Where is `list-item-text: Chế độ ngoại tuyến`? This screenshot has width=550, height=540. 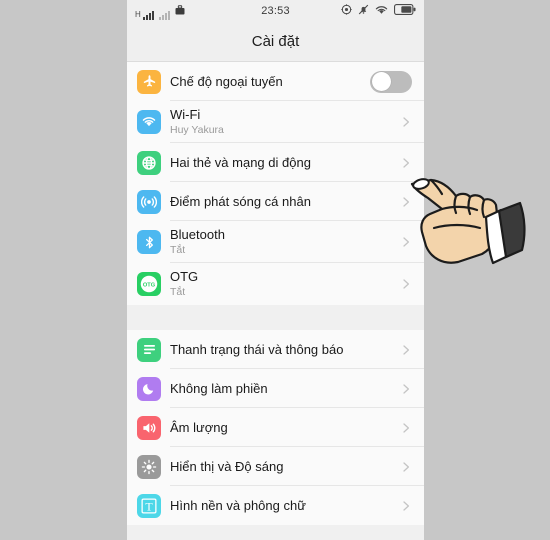
list-item-text: Chế độ ngoại tuyến is located at coordinates (270, 82).